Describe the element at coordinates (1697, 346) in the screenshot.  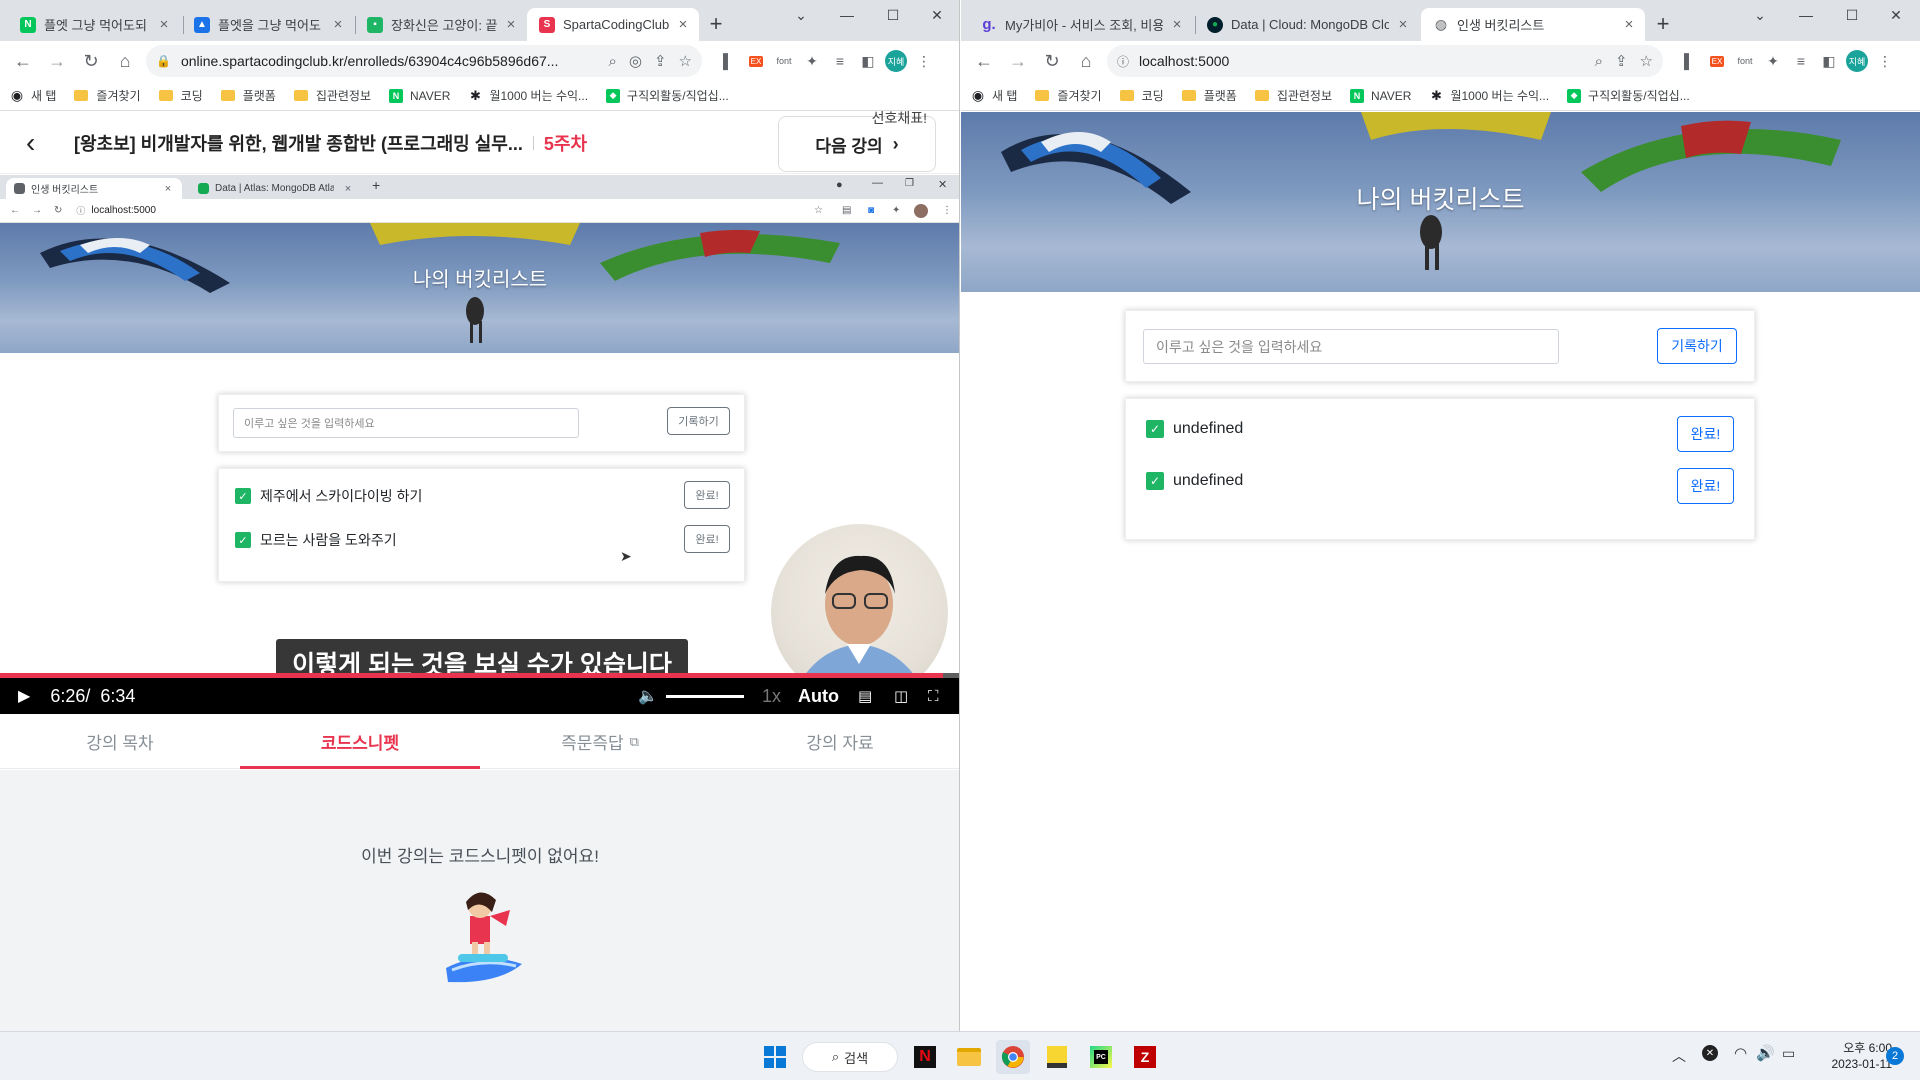
I see `record-button: 기록하기` at that location.